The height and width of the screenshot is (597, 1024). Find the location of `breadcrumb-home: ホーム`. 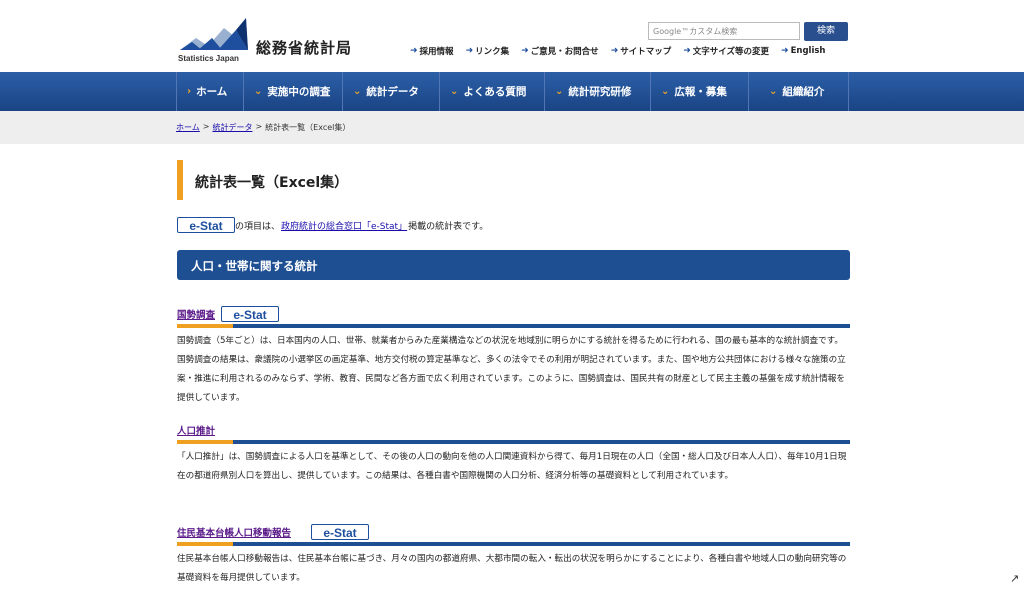

breadcrumb-home: ホーム is located at coordinates (188, 127).